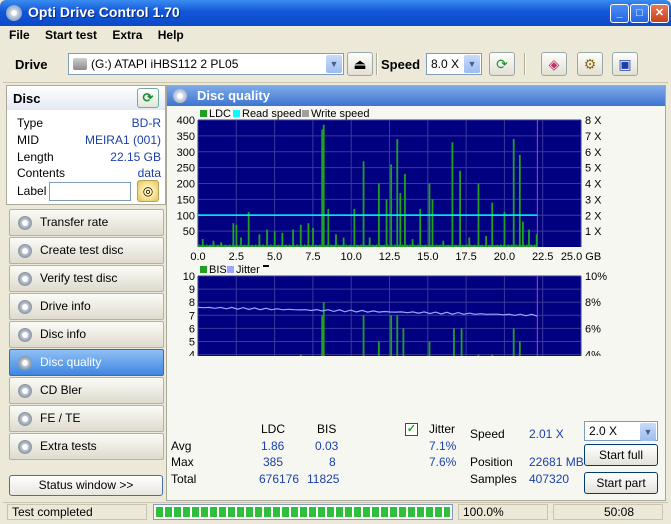 This screenshot has height=524, width=671. What do you see at coordinates (659, 13) in the screenshot?
I see `close-button: ✕` at bounding box center [659, 13].